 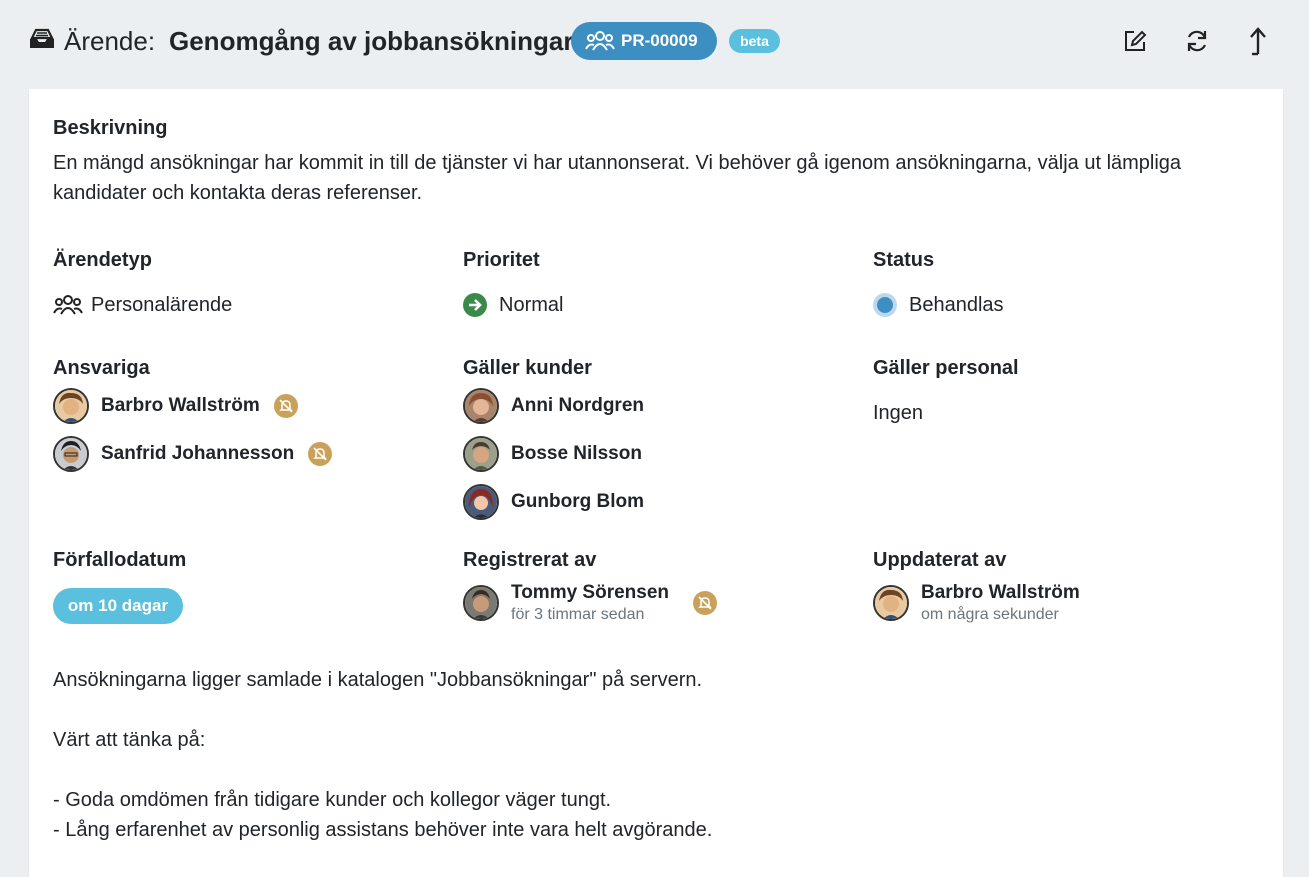 I want to click on responsible-person: Sanfrid Johannesson, so click(x=193, y=454).